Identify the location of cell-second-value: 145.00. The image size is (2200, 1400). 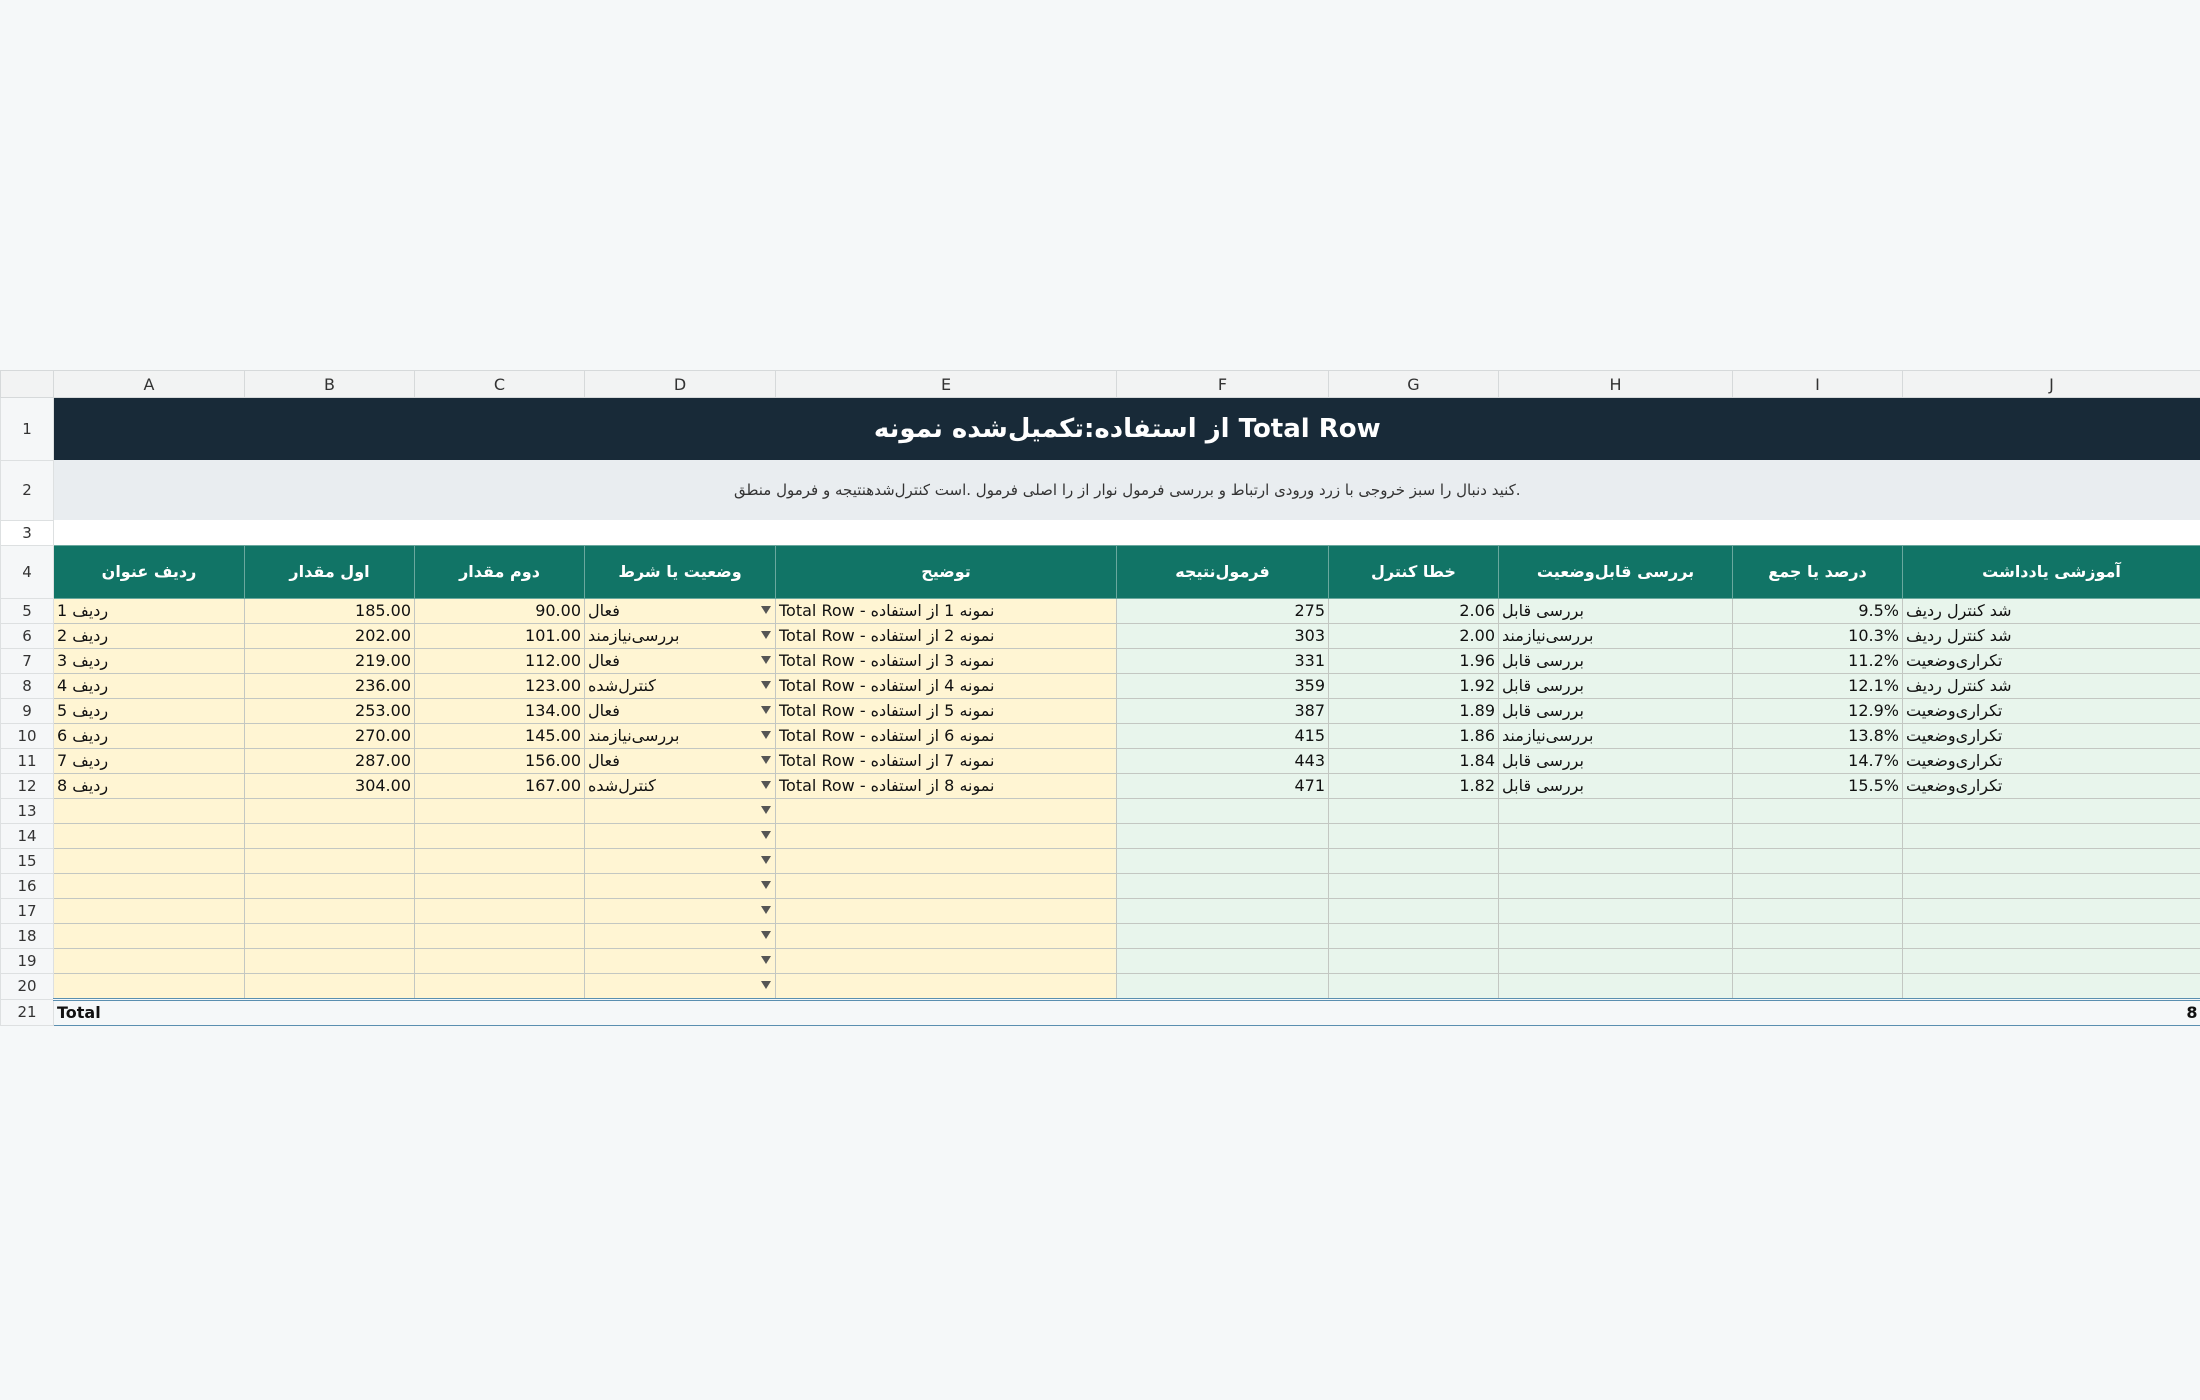
(499, 735).